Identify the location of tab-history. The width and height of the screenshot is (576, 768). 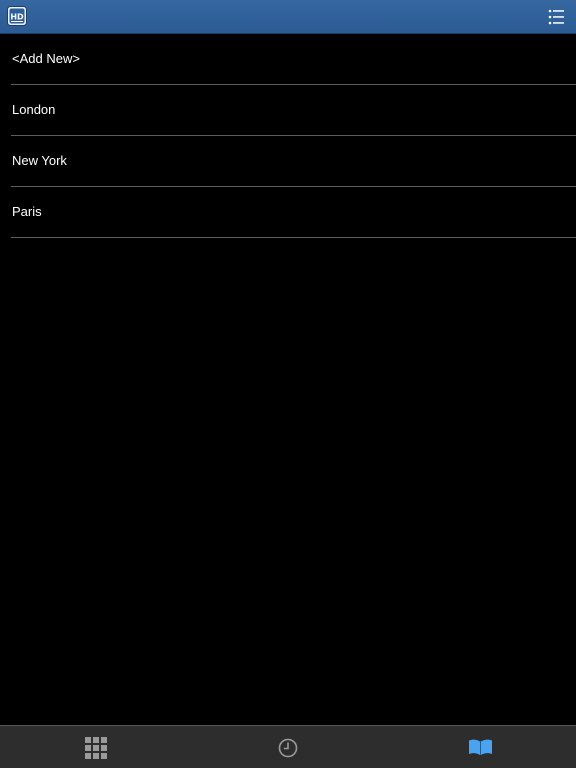
(288, 747).